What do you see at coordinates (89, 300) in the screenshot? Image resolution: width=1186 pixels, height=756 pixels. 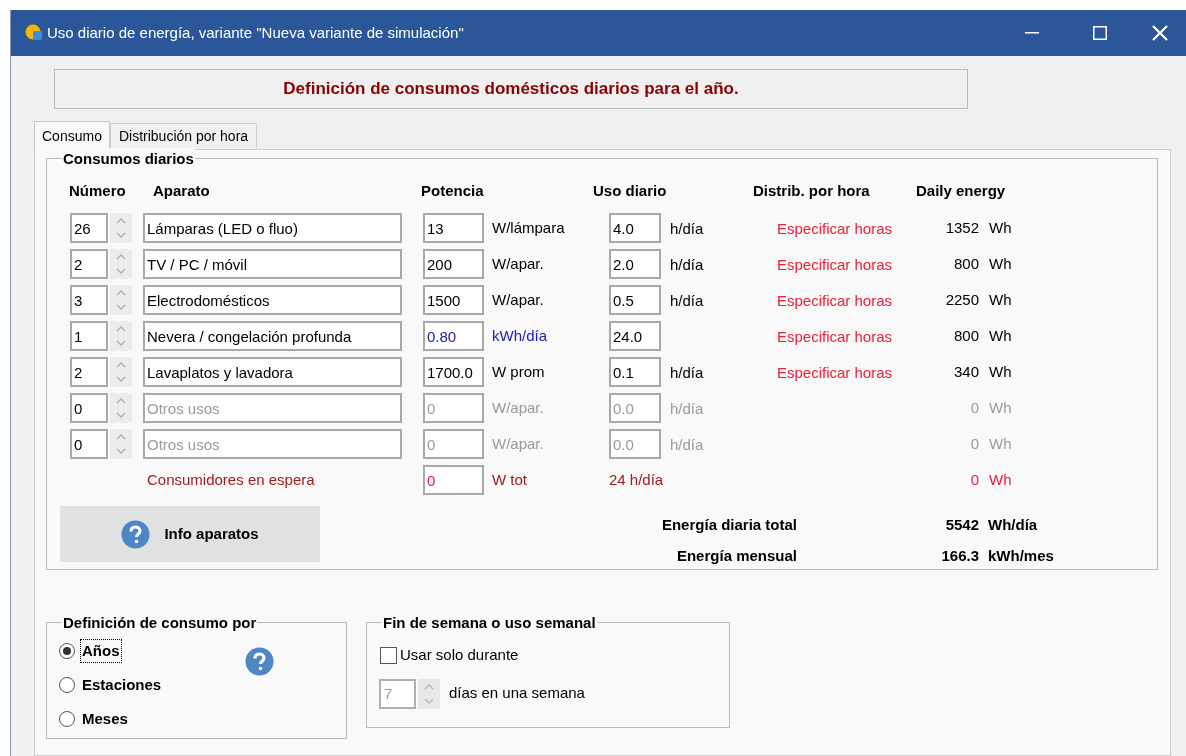 I see `number-field: 3` at bounding box center [89, 300].